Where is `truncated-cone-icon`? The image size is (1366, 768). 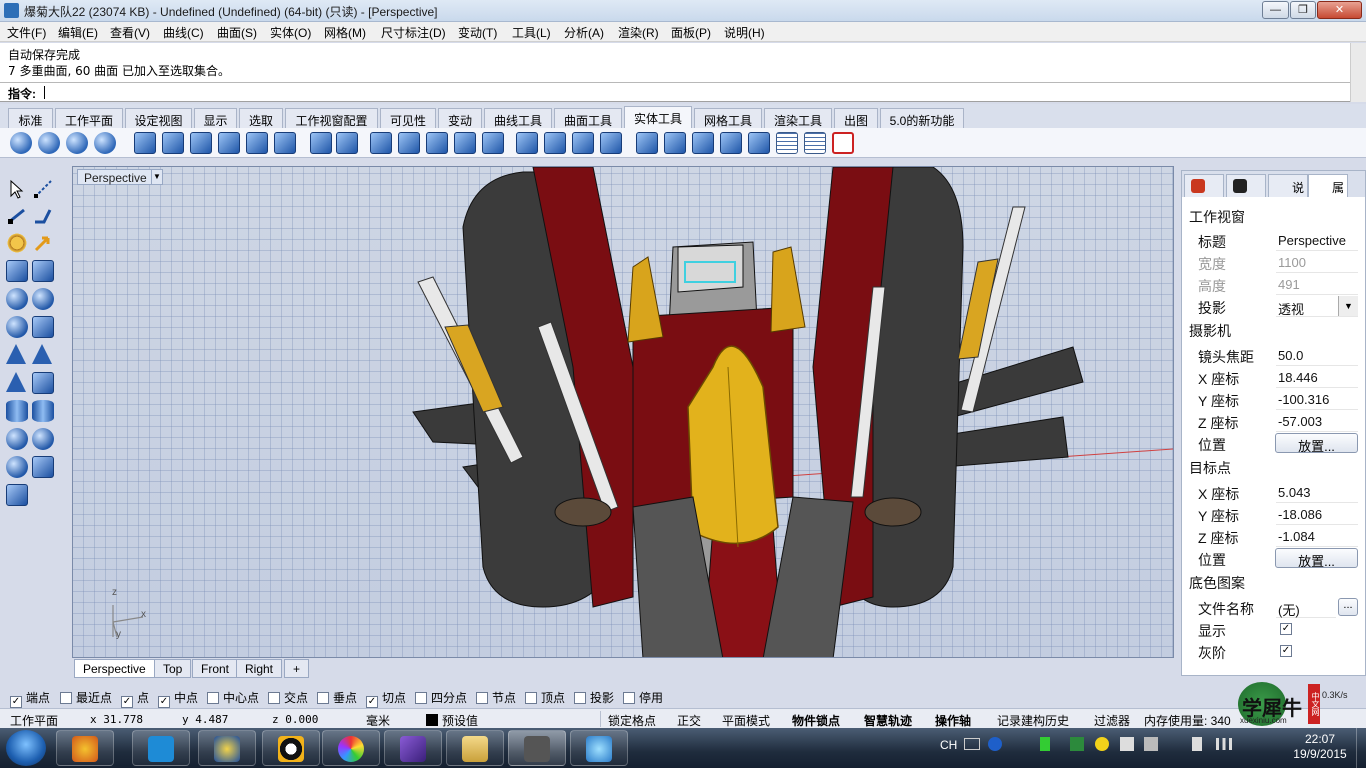
truncated-cone-icon is located at coordinates (42, 354).